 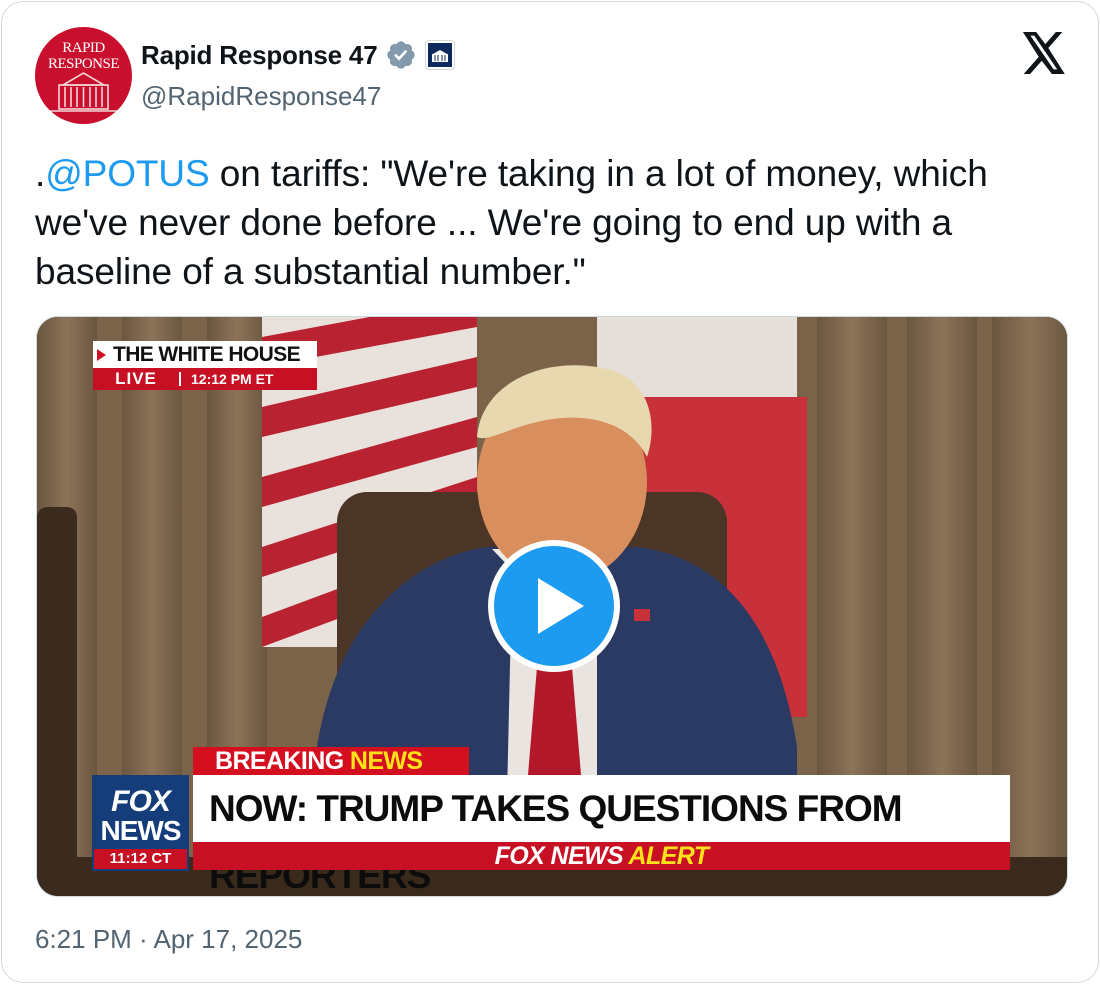 I want to click on breaking-news-label: NEWS, so click(x=386, y=761).